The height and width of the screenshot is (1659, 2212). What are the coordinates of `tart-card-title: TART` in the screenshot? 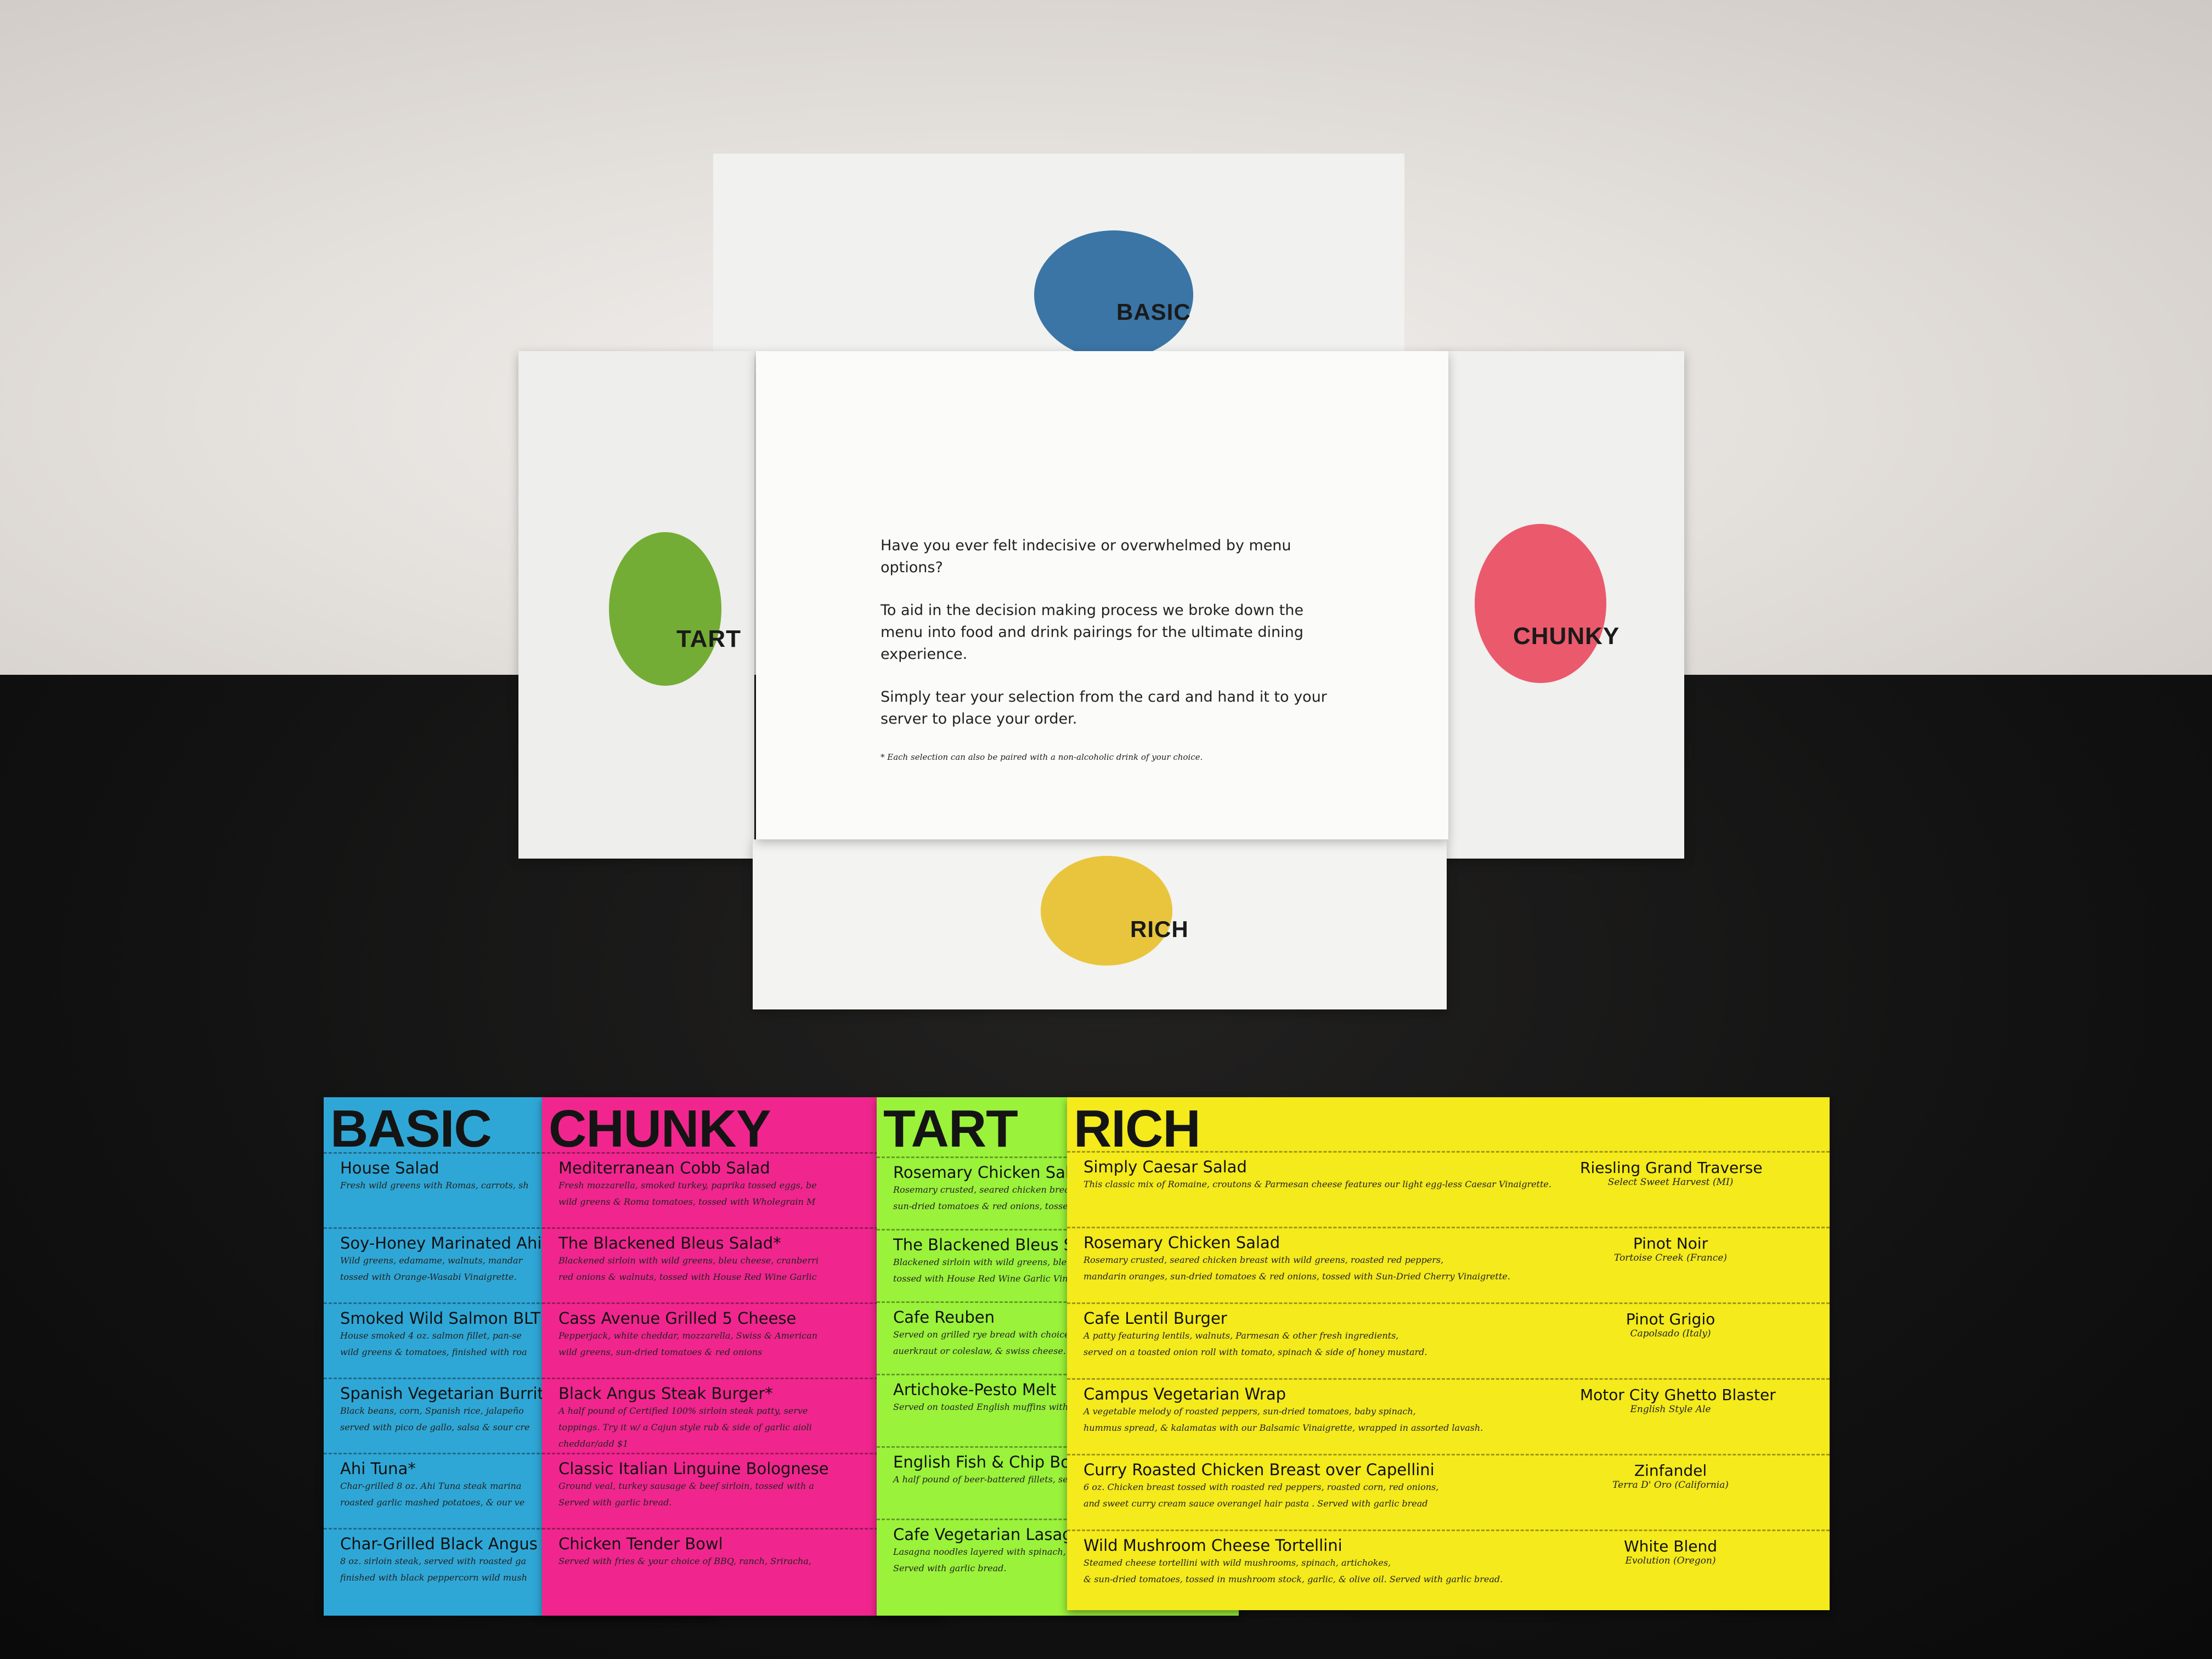 It's located at (950, 1128).